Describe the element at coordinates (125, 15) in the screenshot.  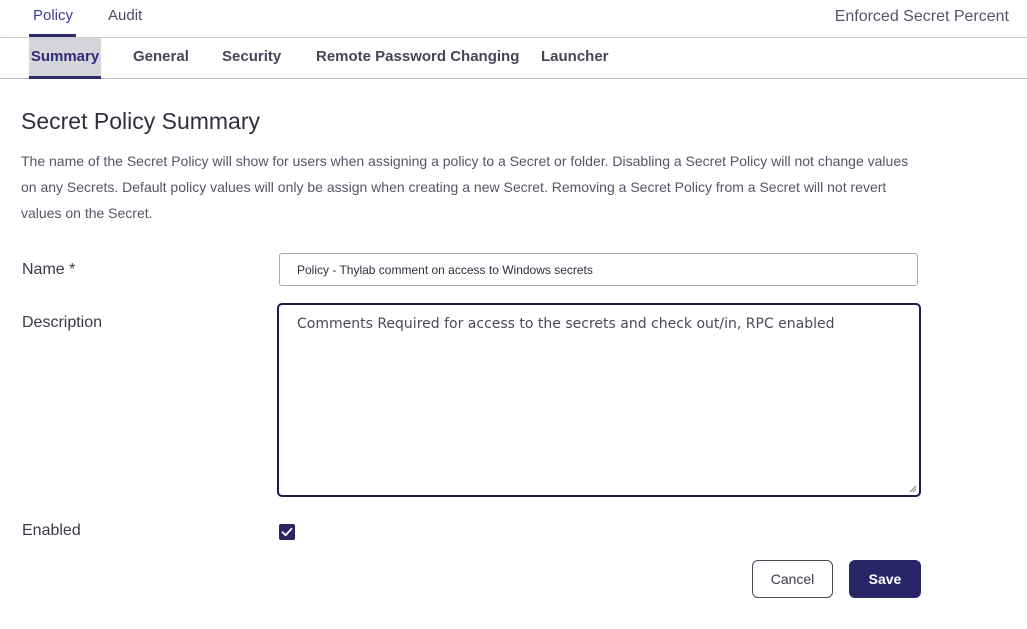
I see `tab-audit: Audit` at that location.